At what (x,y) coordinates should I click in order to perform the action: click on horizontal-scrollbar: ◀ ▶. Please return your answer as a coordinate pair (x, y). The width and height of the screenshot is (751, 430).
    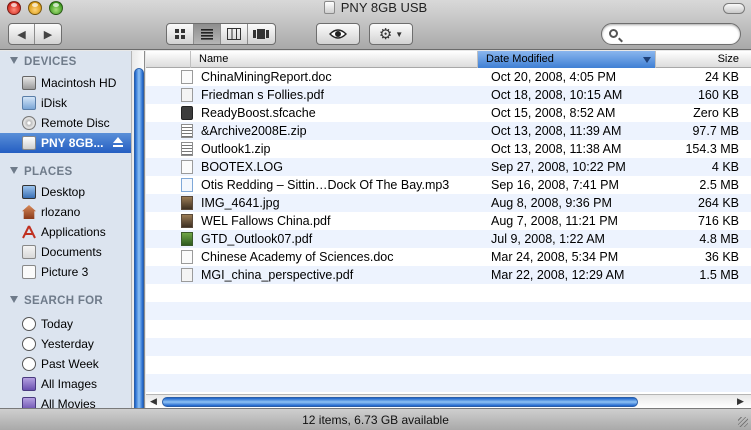
    Looking at the image, I should click on (448, 401).